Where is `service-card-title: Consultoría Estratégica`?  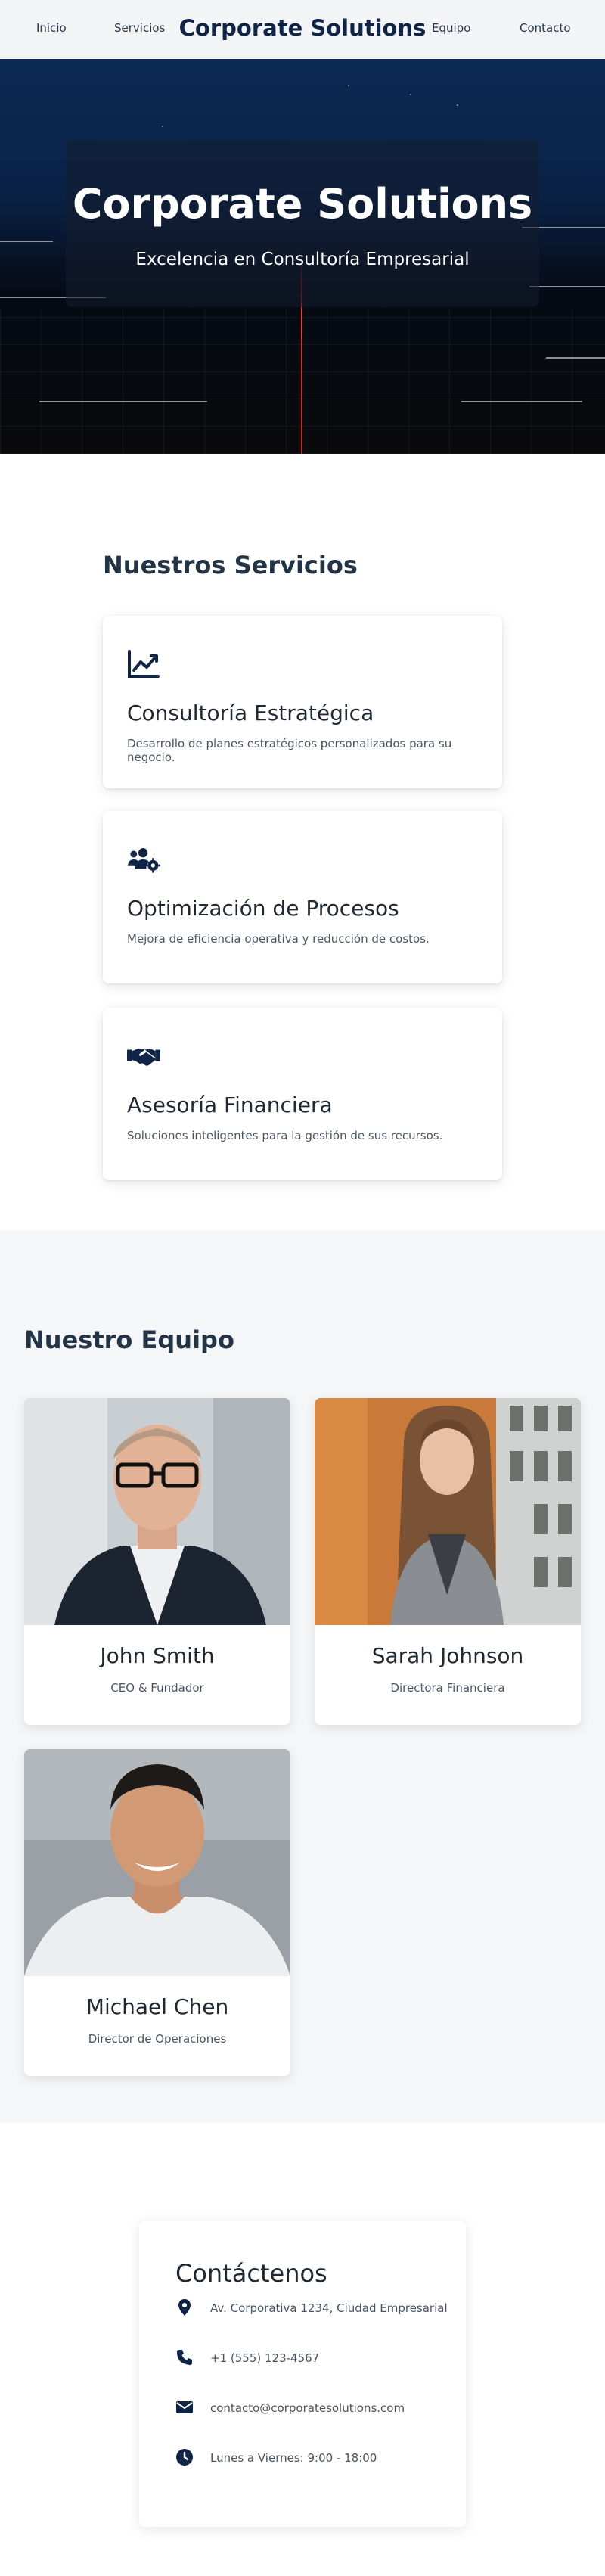
service-card-title: Consultoría Estratégica is located at coordinates (251, 713).